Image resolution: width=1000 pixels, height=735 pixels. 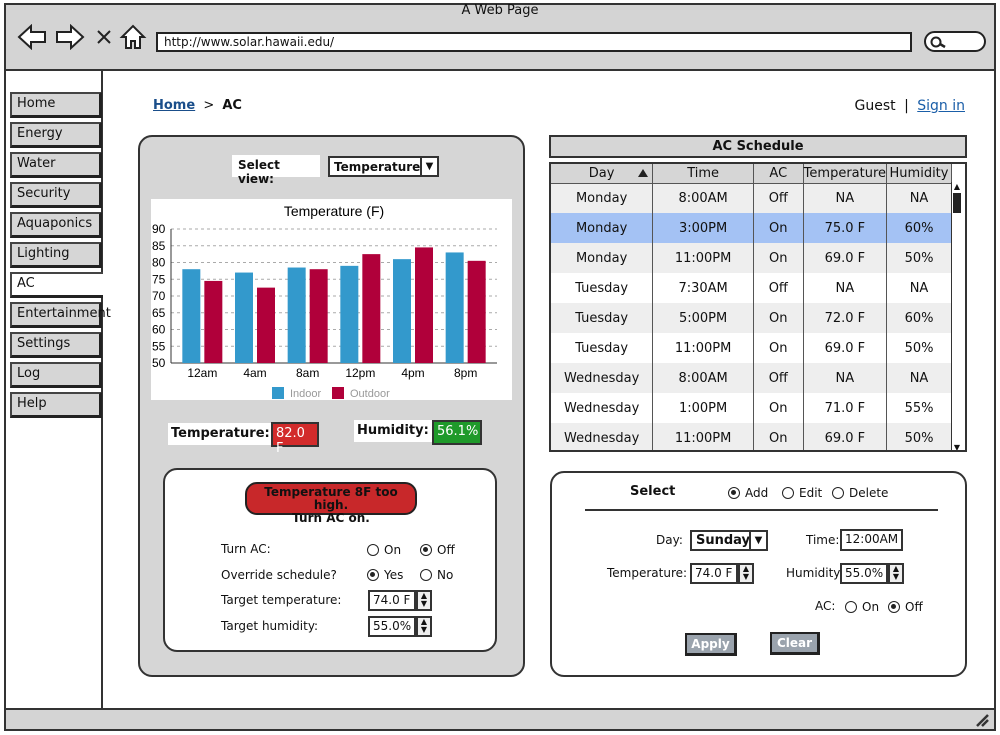 What do you see at coordinates (56, 375) in the screenshot?
I see `sidebar-item-log: Log` at bounding box center [56, 375].